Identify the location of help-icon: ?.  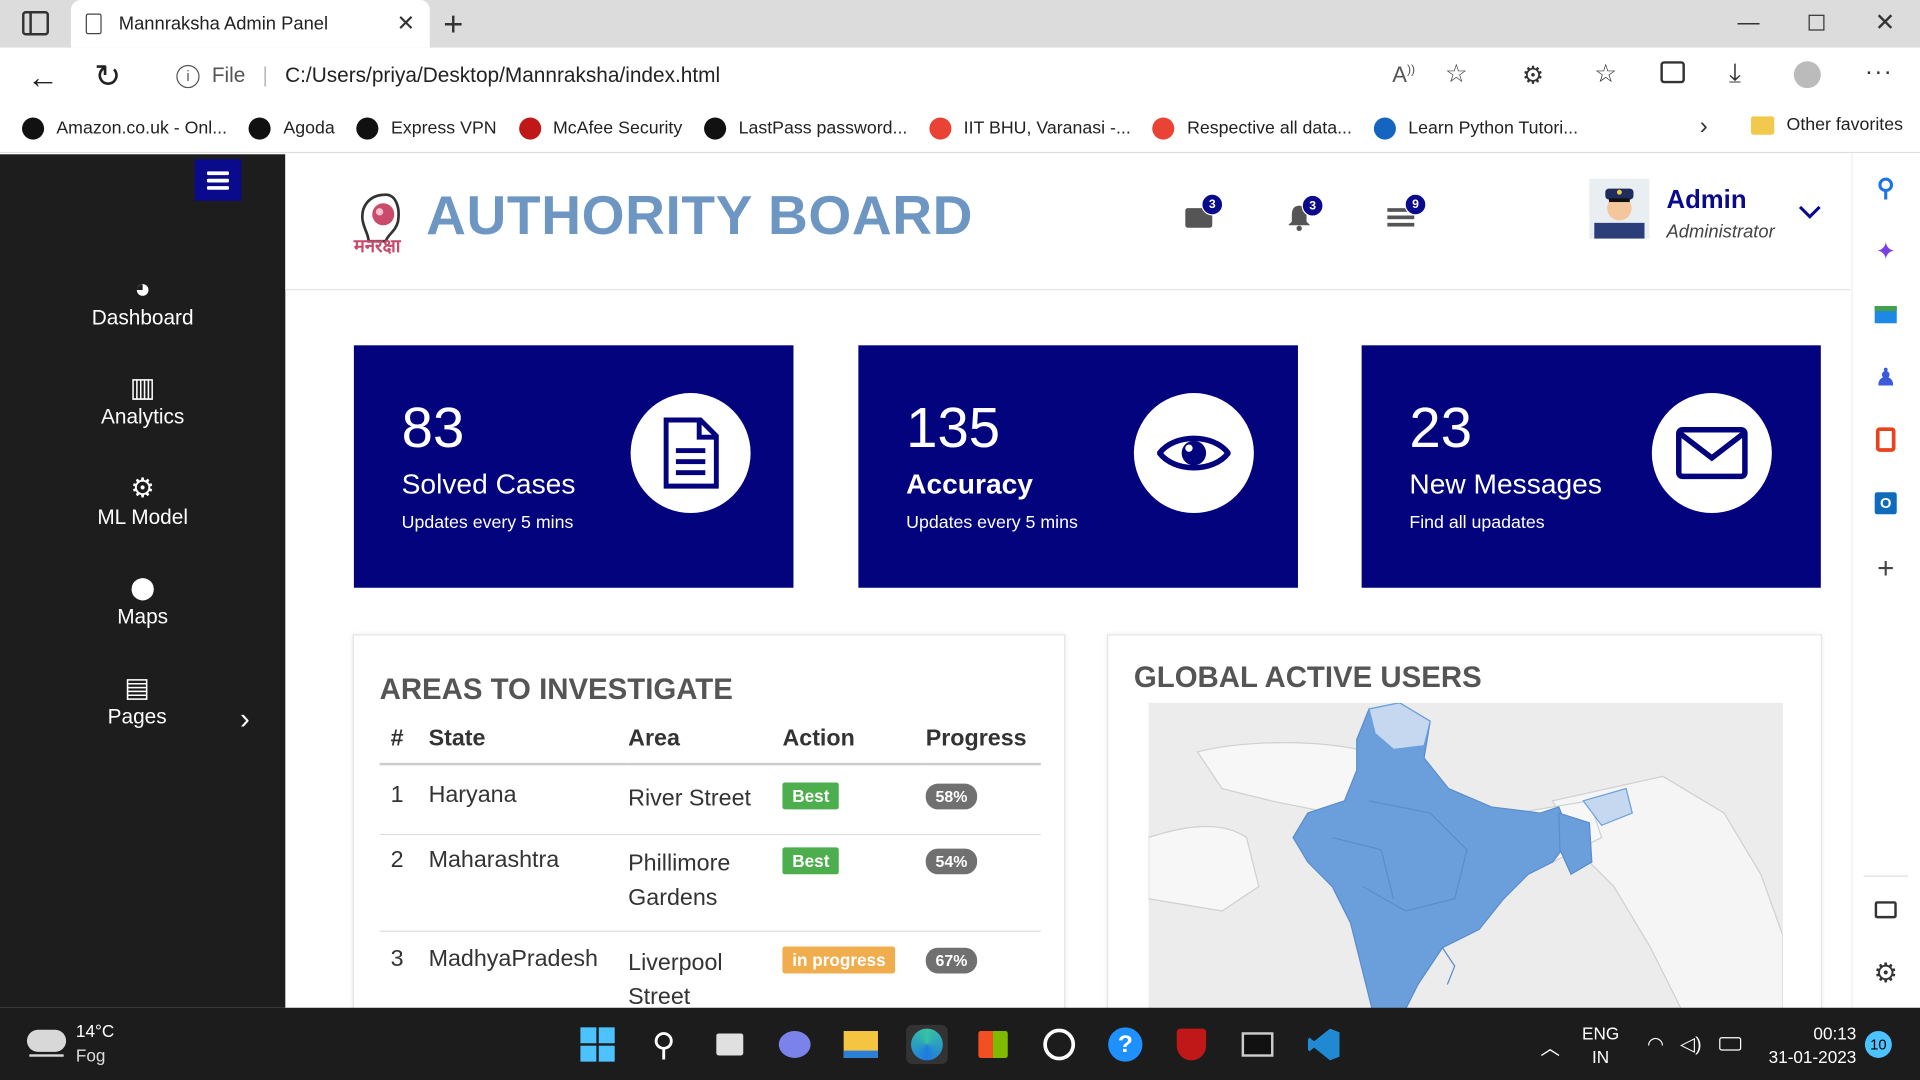
(1125, 1044).